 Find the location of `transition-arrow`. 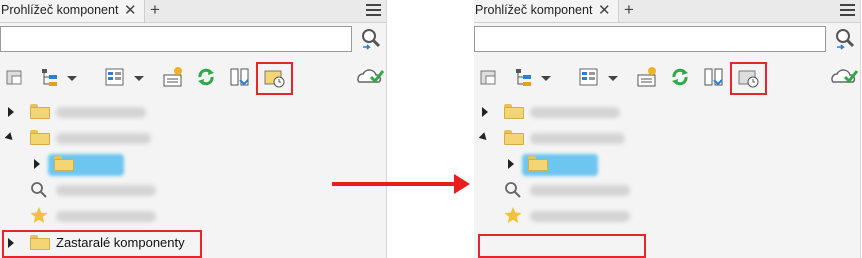

transition-arrow is located at coordinates (394, 184).